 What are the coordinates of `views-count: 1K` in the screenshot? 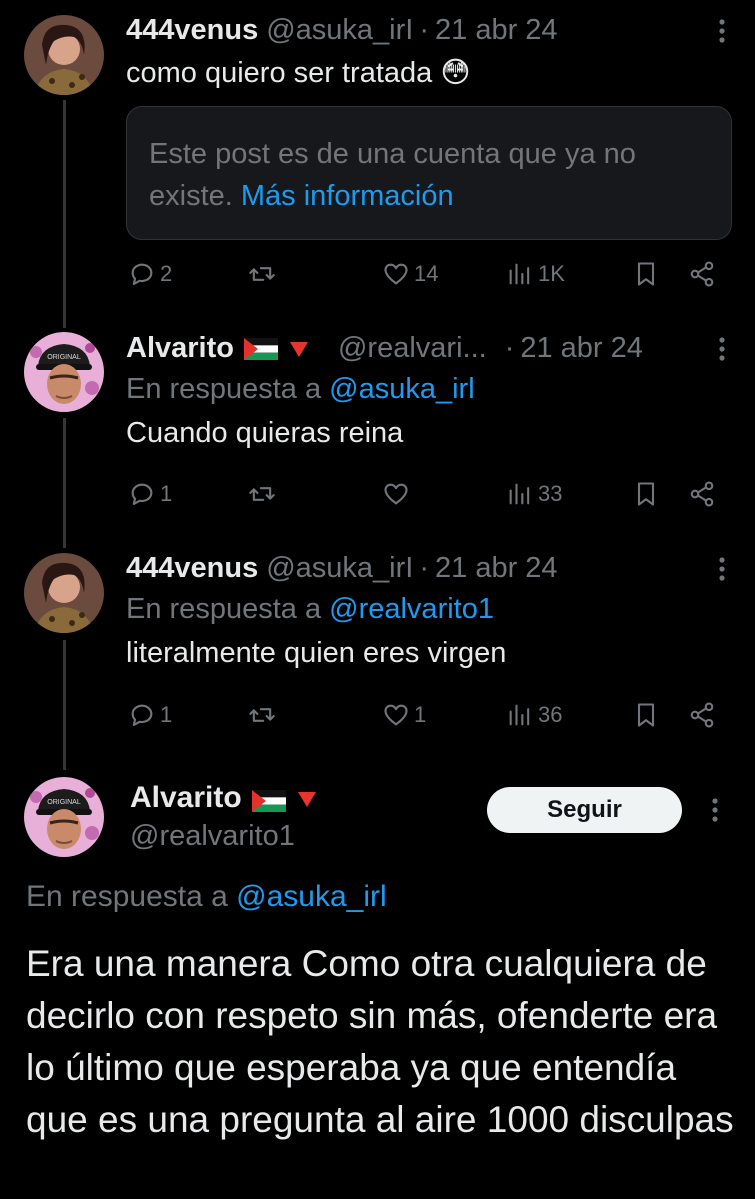 It's located at (551, 273).